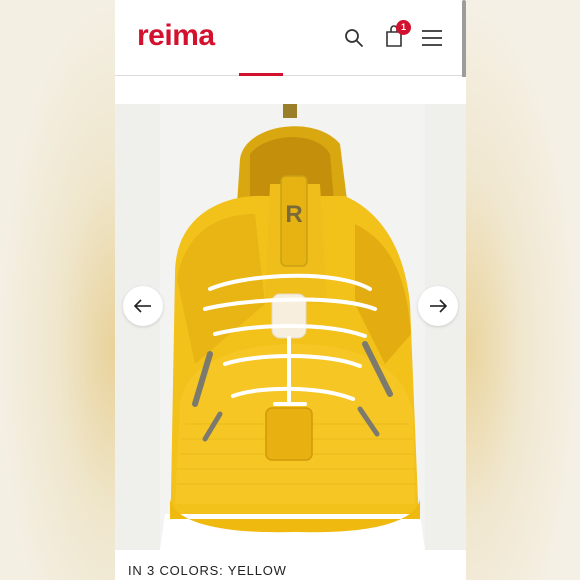  I want to click on svg-text: R, so click(293, 214).